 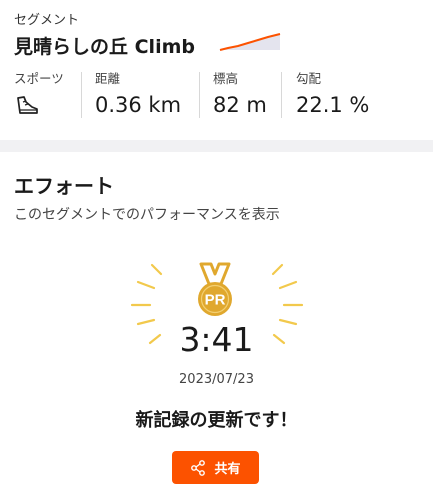 What do you see at coordinates (240, 105) in the screenshot?
I see `stat-elevation-value: 82 m` at bounding box center [240, 105].